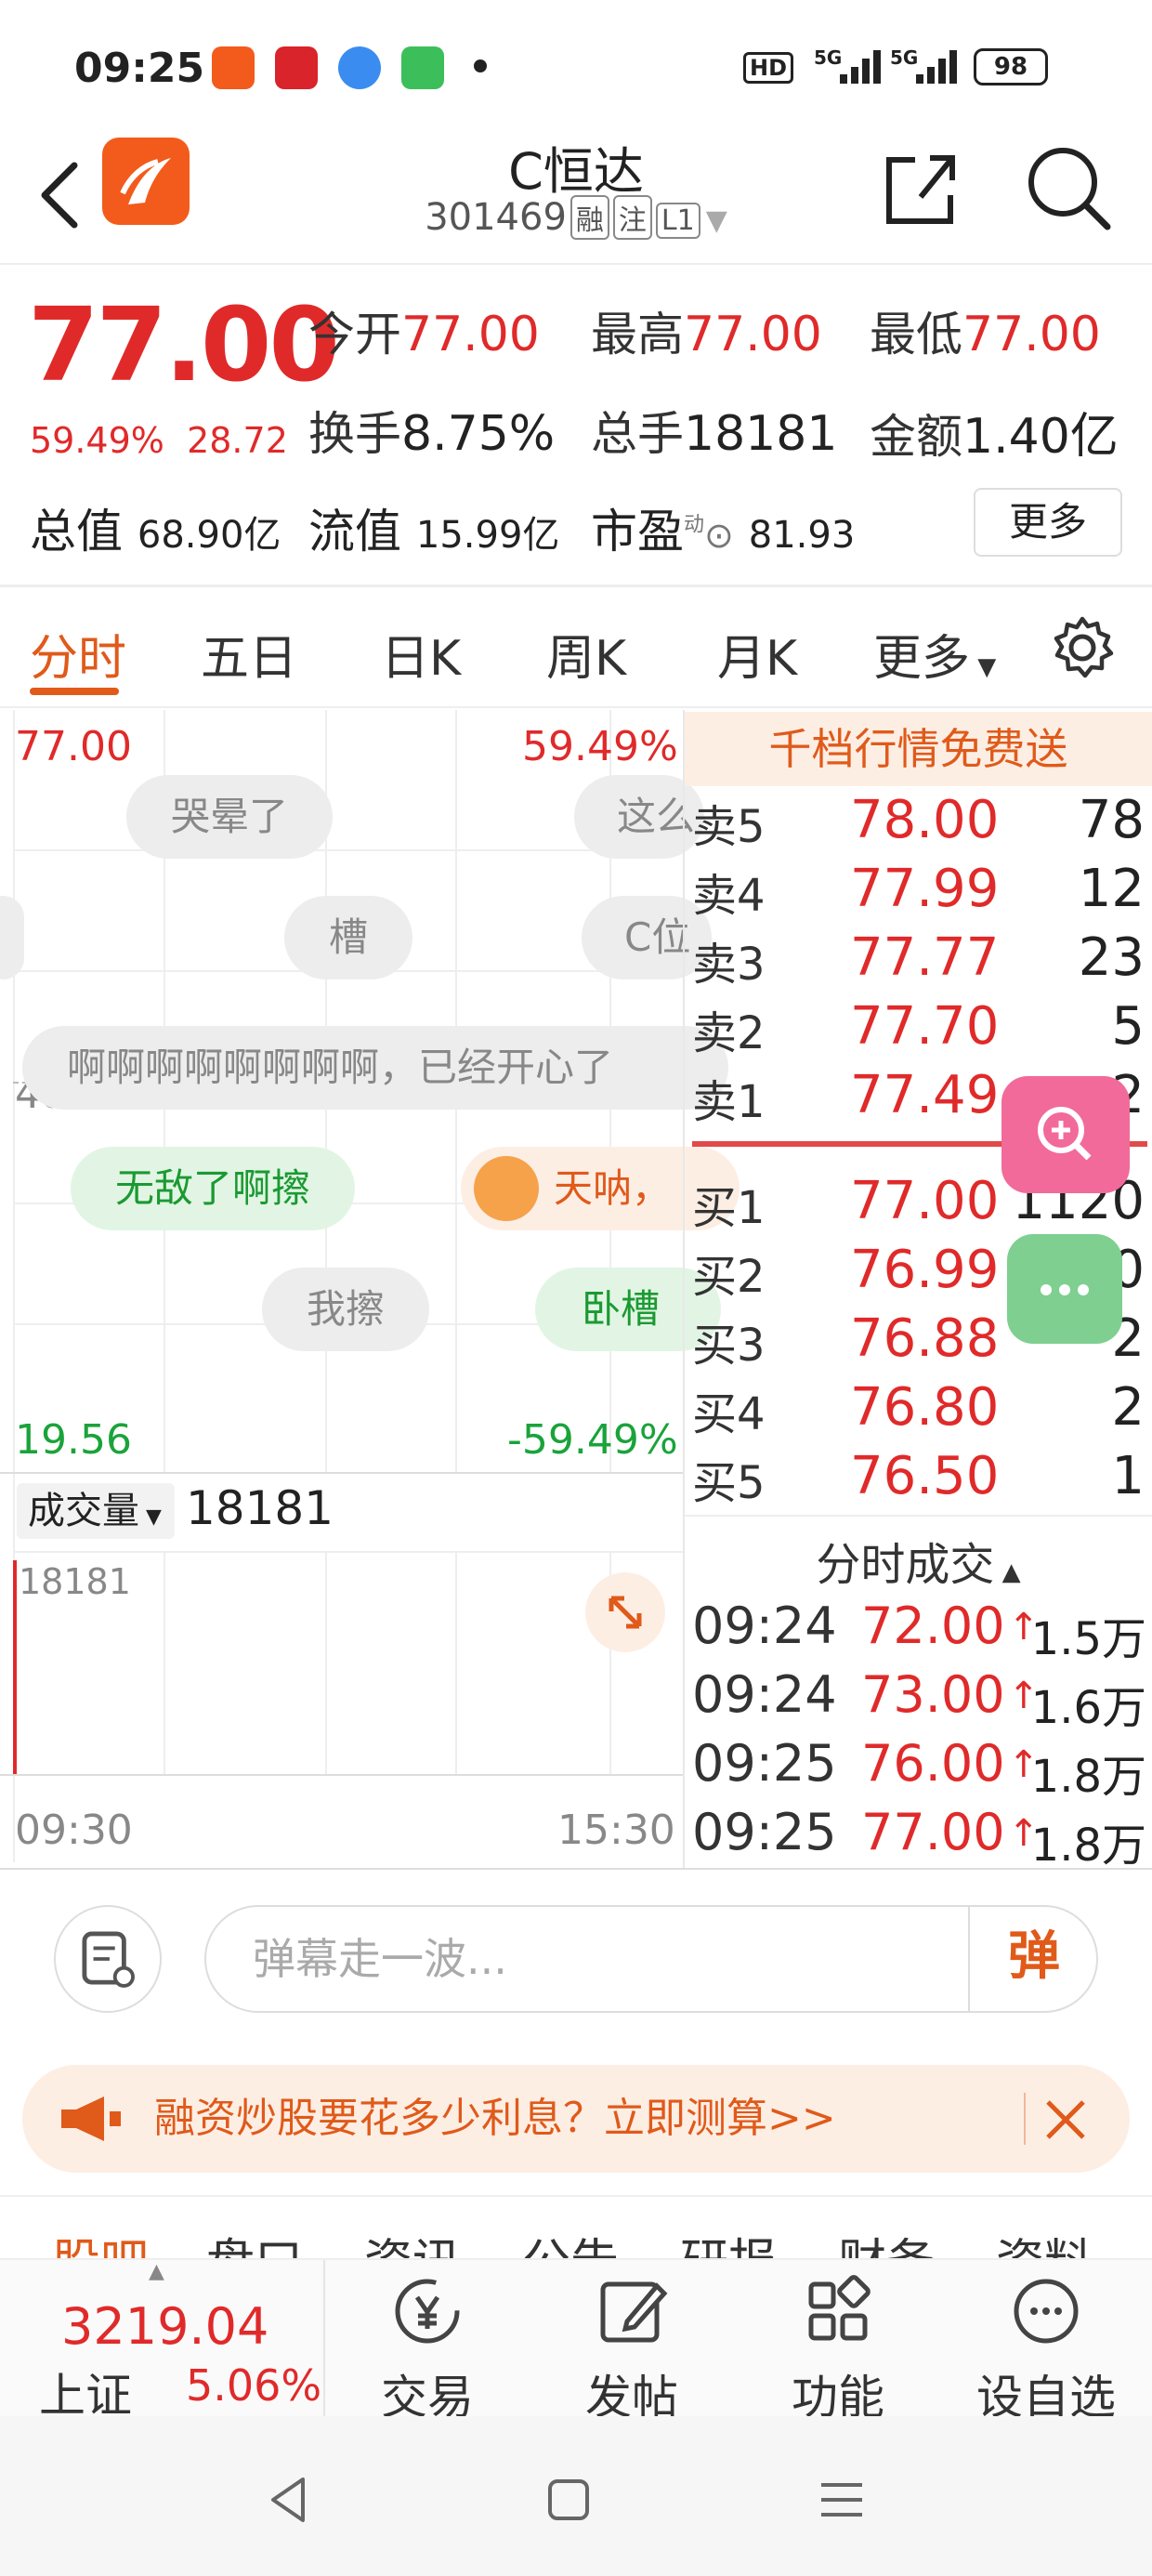 The height and width of the screenshot is (2576, 1152). I want to click on low-stat: 最低77.00, so click(985, 334).